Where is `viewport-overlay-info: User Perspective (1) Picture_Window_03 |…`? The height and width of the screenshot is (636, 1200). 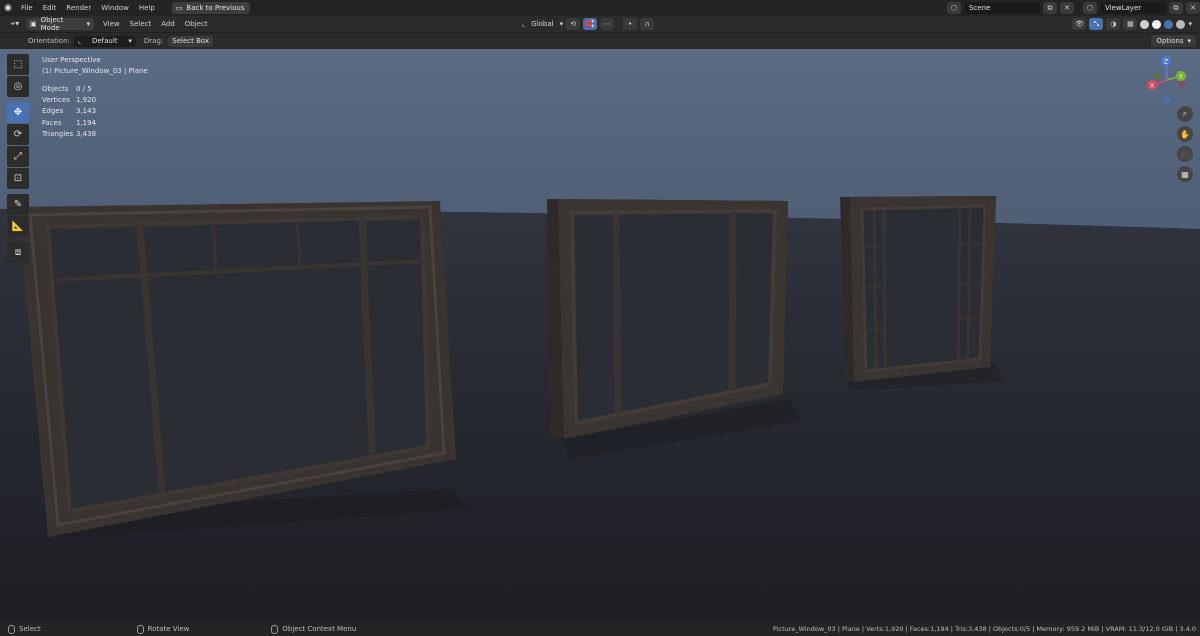 viewport-overlay-info: User Perspective (1) Picture_Window_03 |… is located at coordinates (95, 66).